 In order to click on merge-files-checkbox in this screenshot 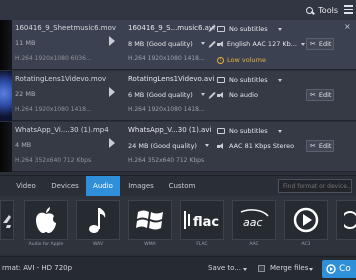, I will do `click(261, 268)`.